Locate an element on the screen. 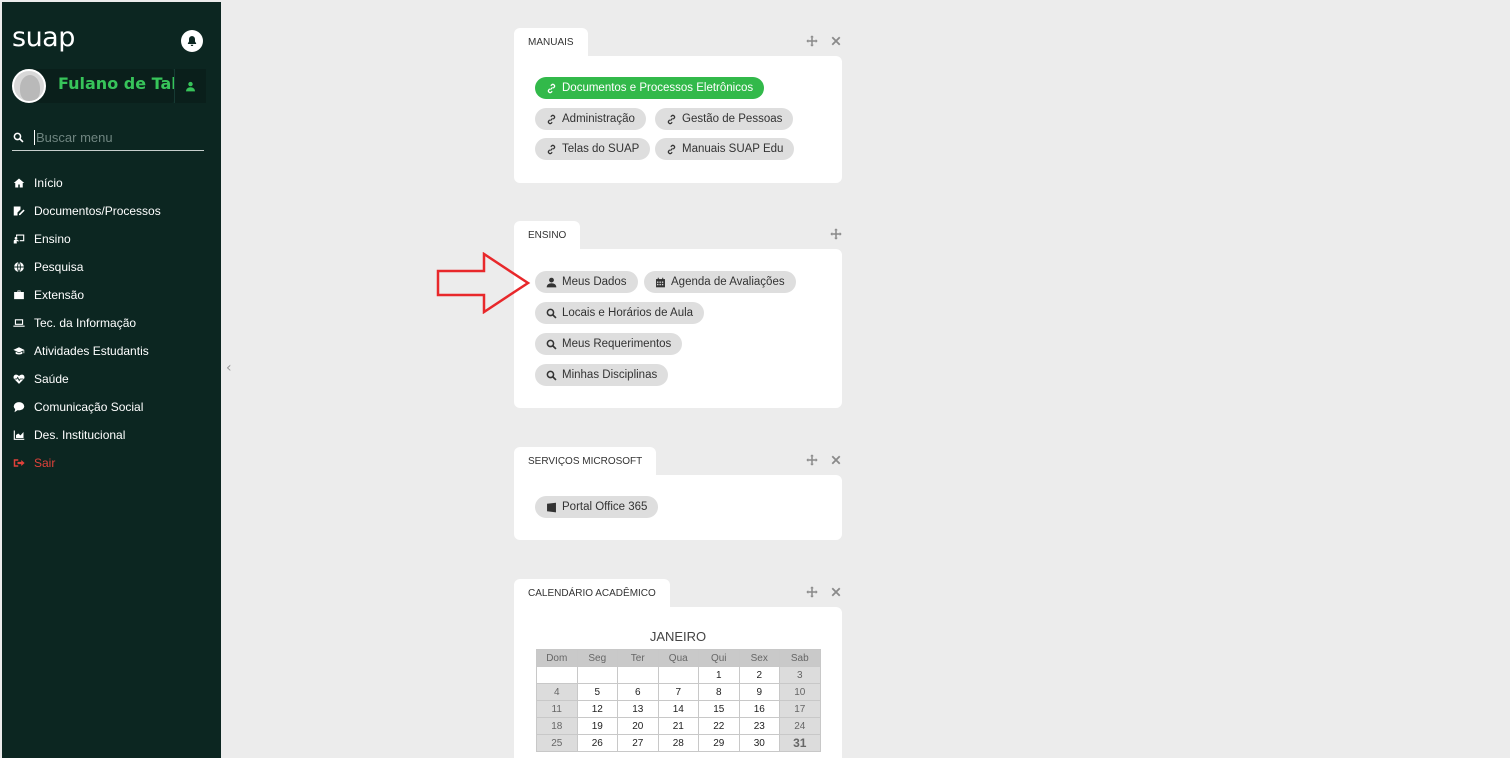 This screenshot has height=758, width=1510. calendar-day: 15 is located at coordinates (719, 709).